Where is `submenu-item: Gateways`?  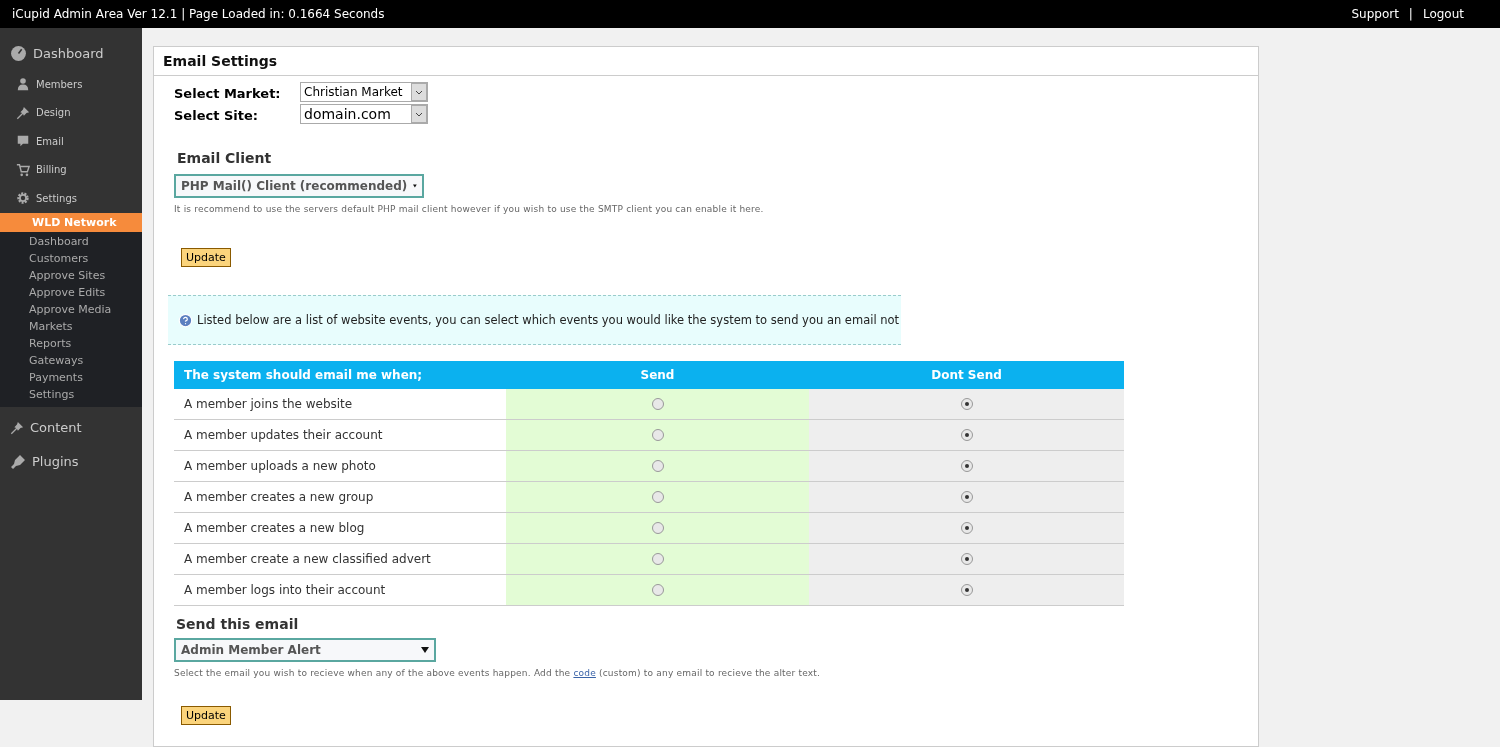 submenu-item: Gateways is located at coordinates (71, 360).